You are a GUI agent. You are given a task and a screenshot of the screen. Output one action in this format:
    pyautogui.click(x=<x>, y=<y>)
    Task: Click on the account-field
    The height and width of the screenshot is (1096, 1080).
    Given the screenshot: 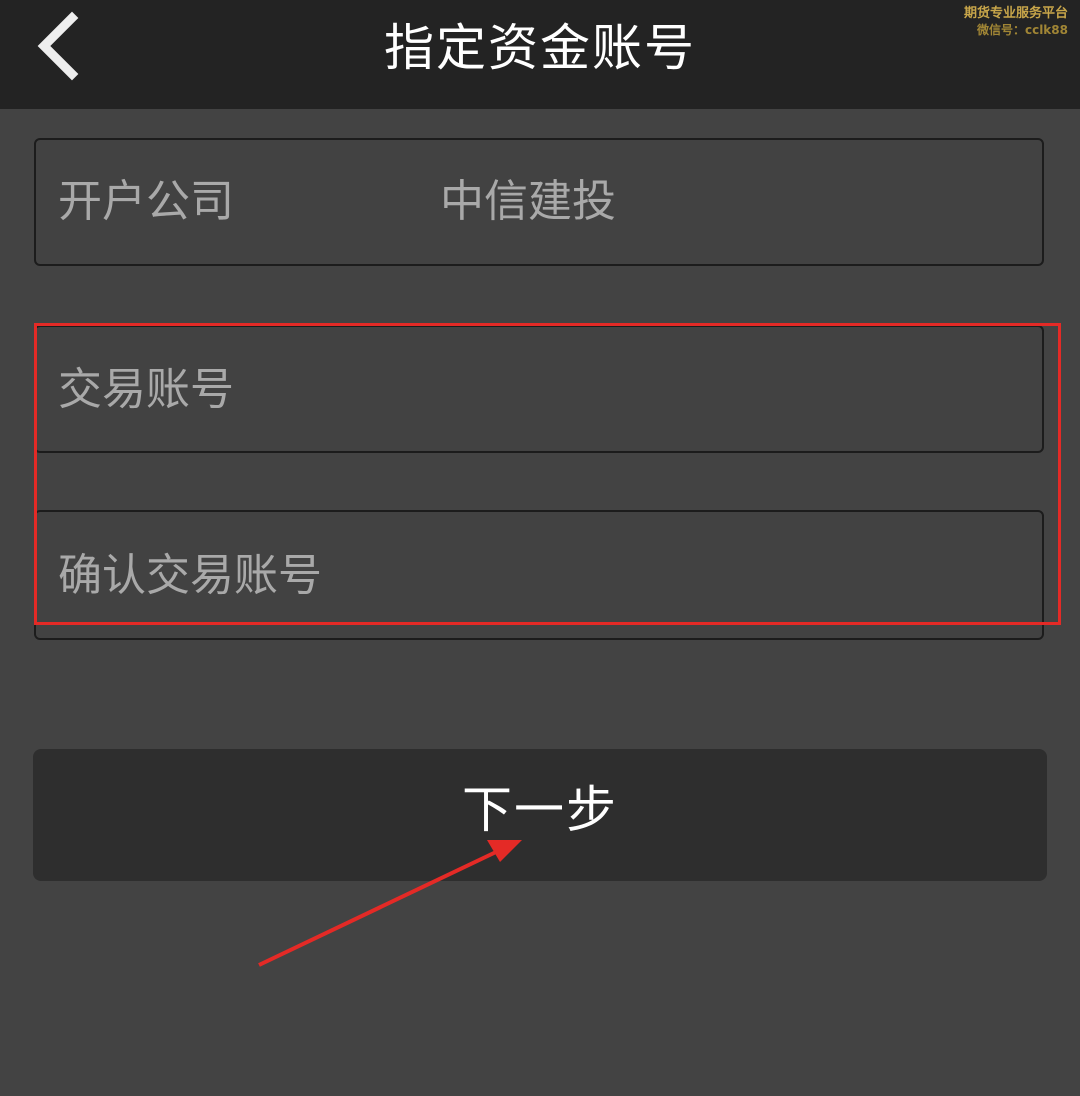 What is the action you would take?
    pyautogui.click(x=539, y=389)
    